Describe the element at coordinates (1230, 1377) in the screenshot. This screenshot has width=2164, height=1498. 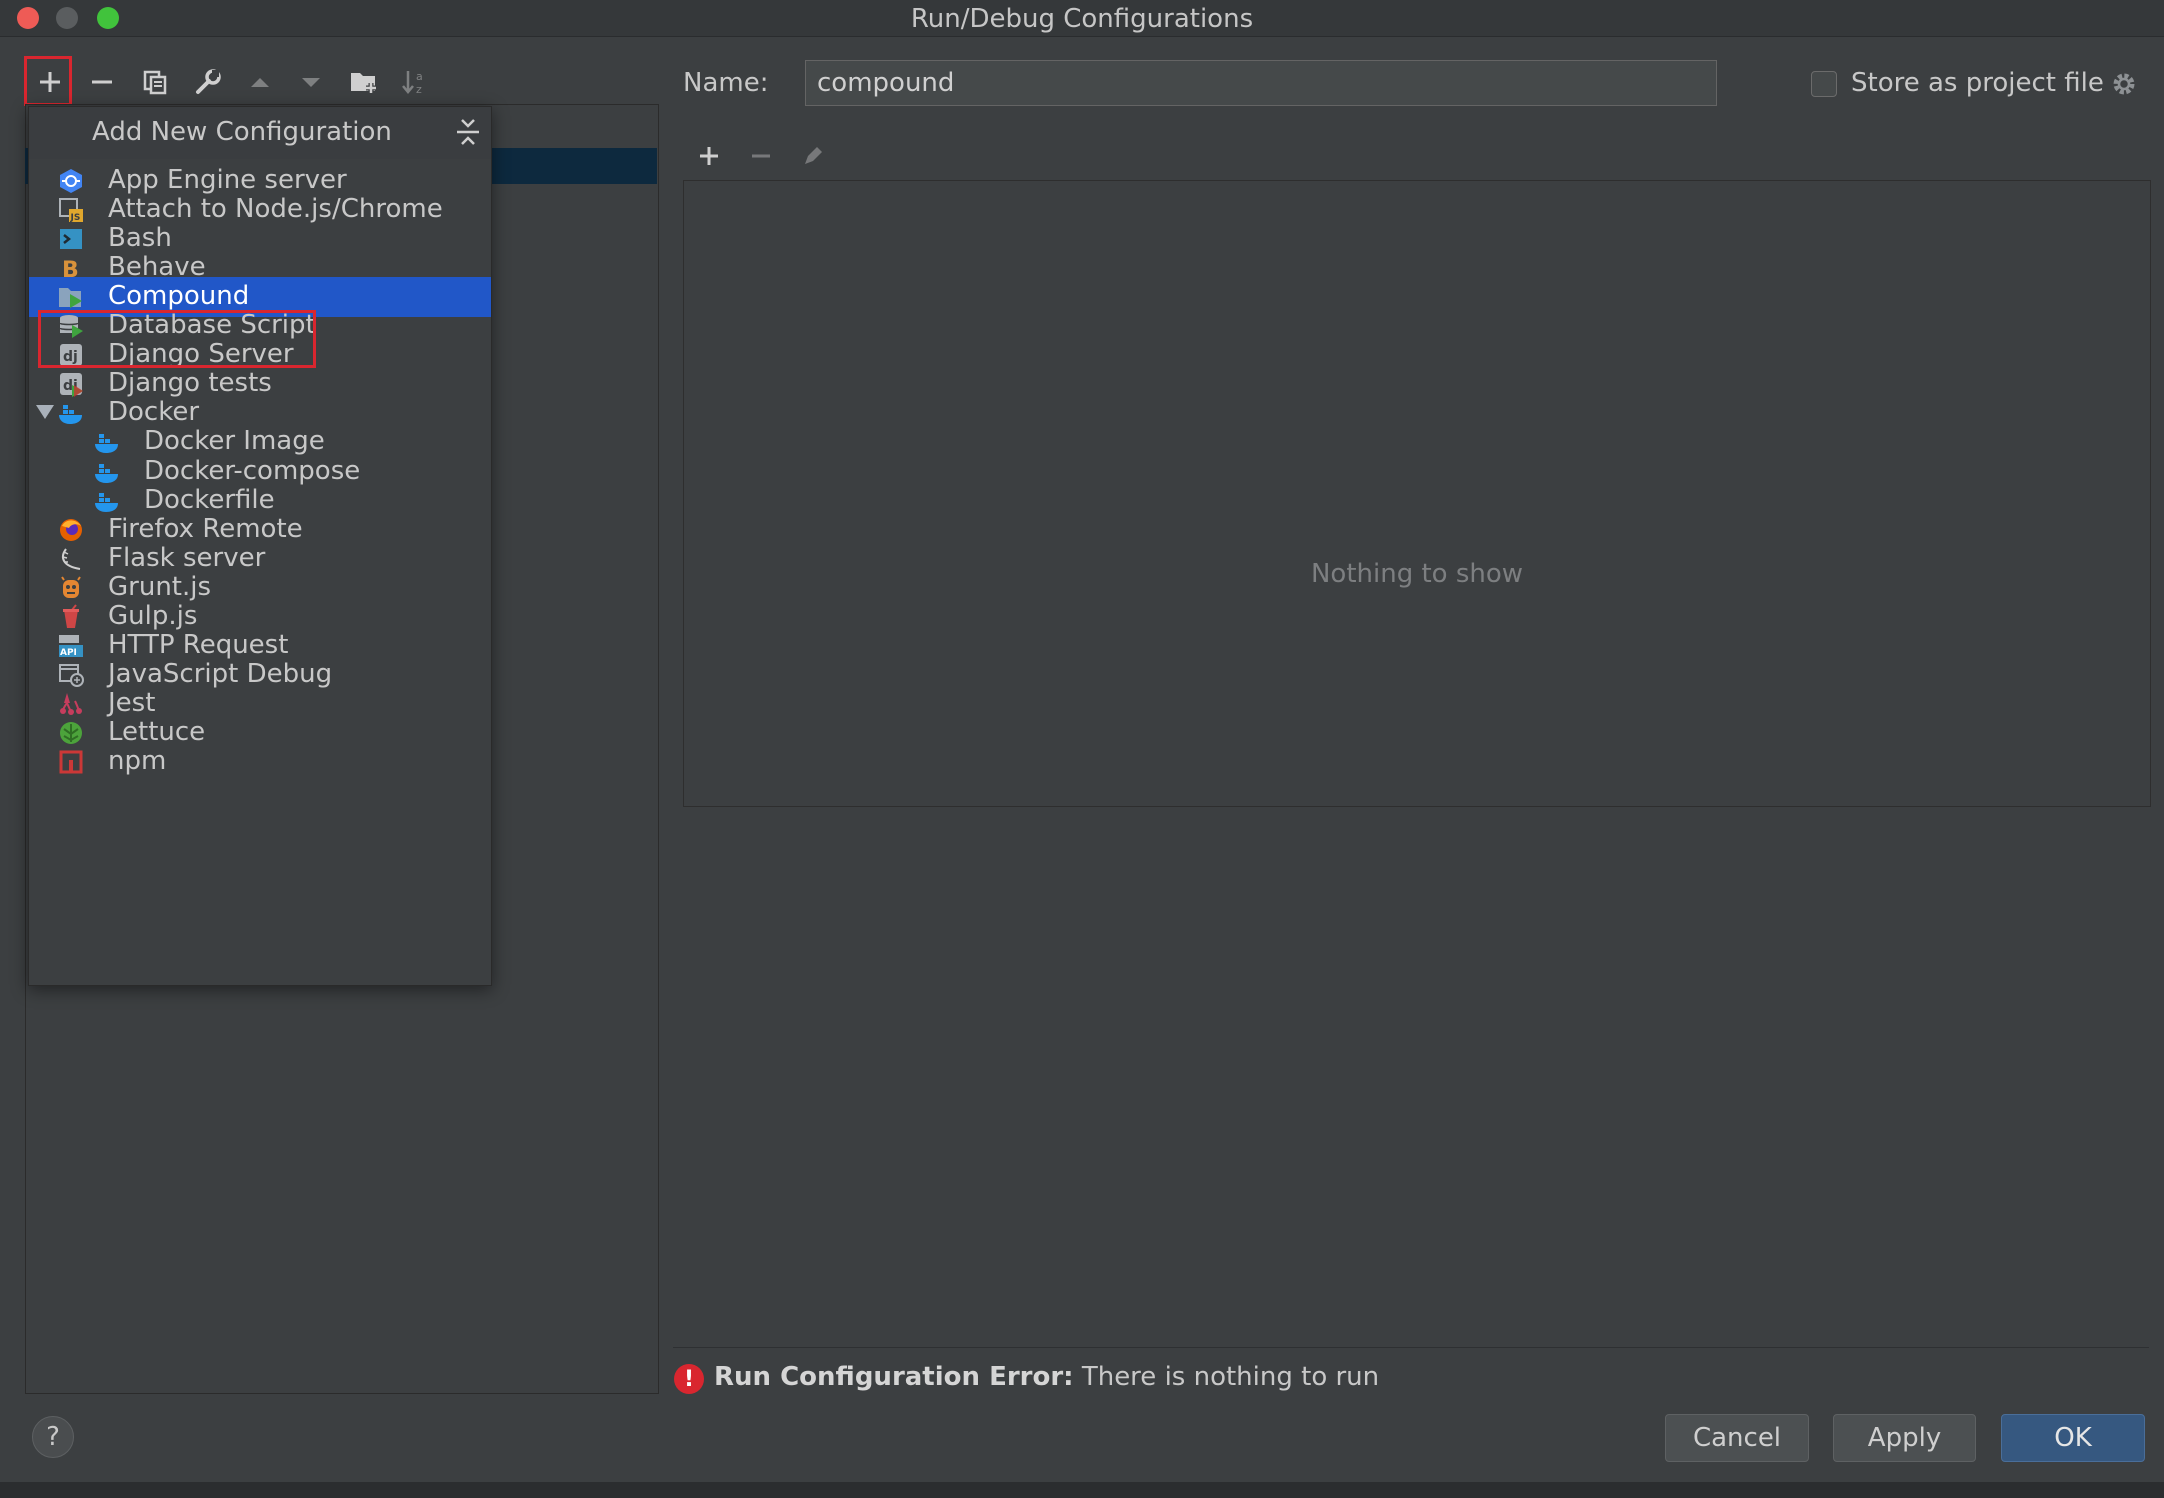
I see `error-detail: There is nothing to run` at that location.